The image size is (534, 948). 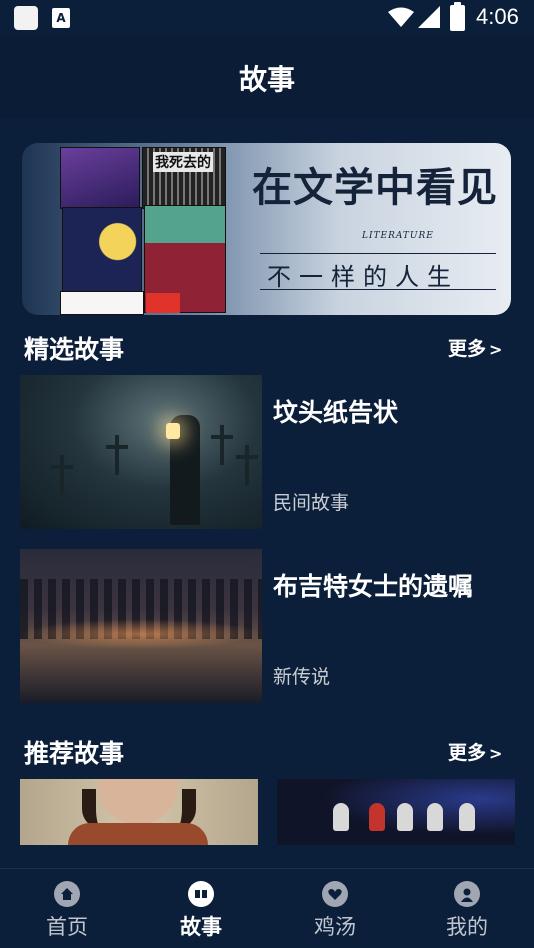 What do you see at coordinates (336, 412) in the screenshot?
I see `story-title: 坟头纸告状` at bounding box center [336, 412].